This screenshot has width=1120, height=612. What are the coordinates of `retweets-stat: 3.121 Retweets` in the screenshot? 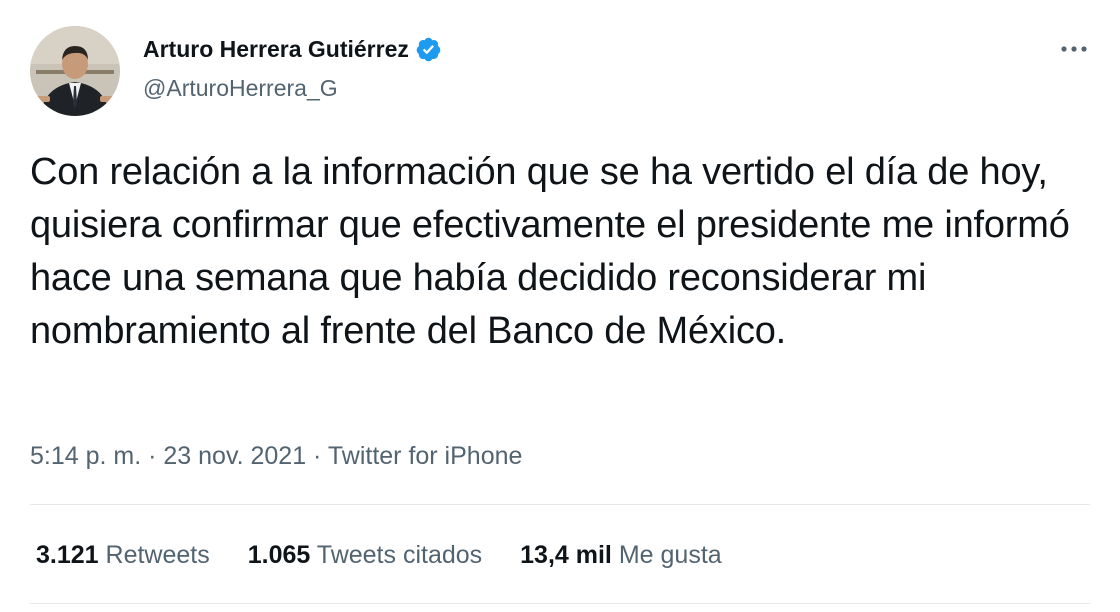 It's located at (123, 555).